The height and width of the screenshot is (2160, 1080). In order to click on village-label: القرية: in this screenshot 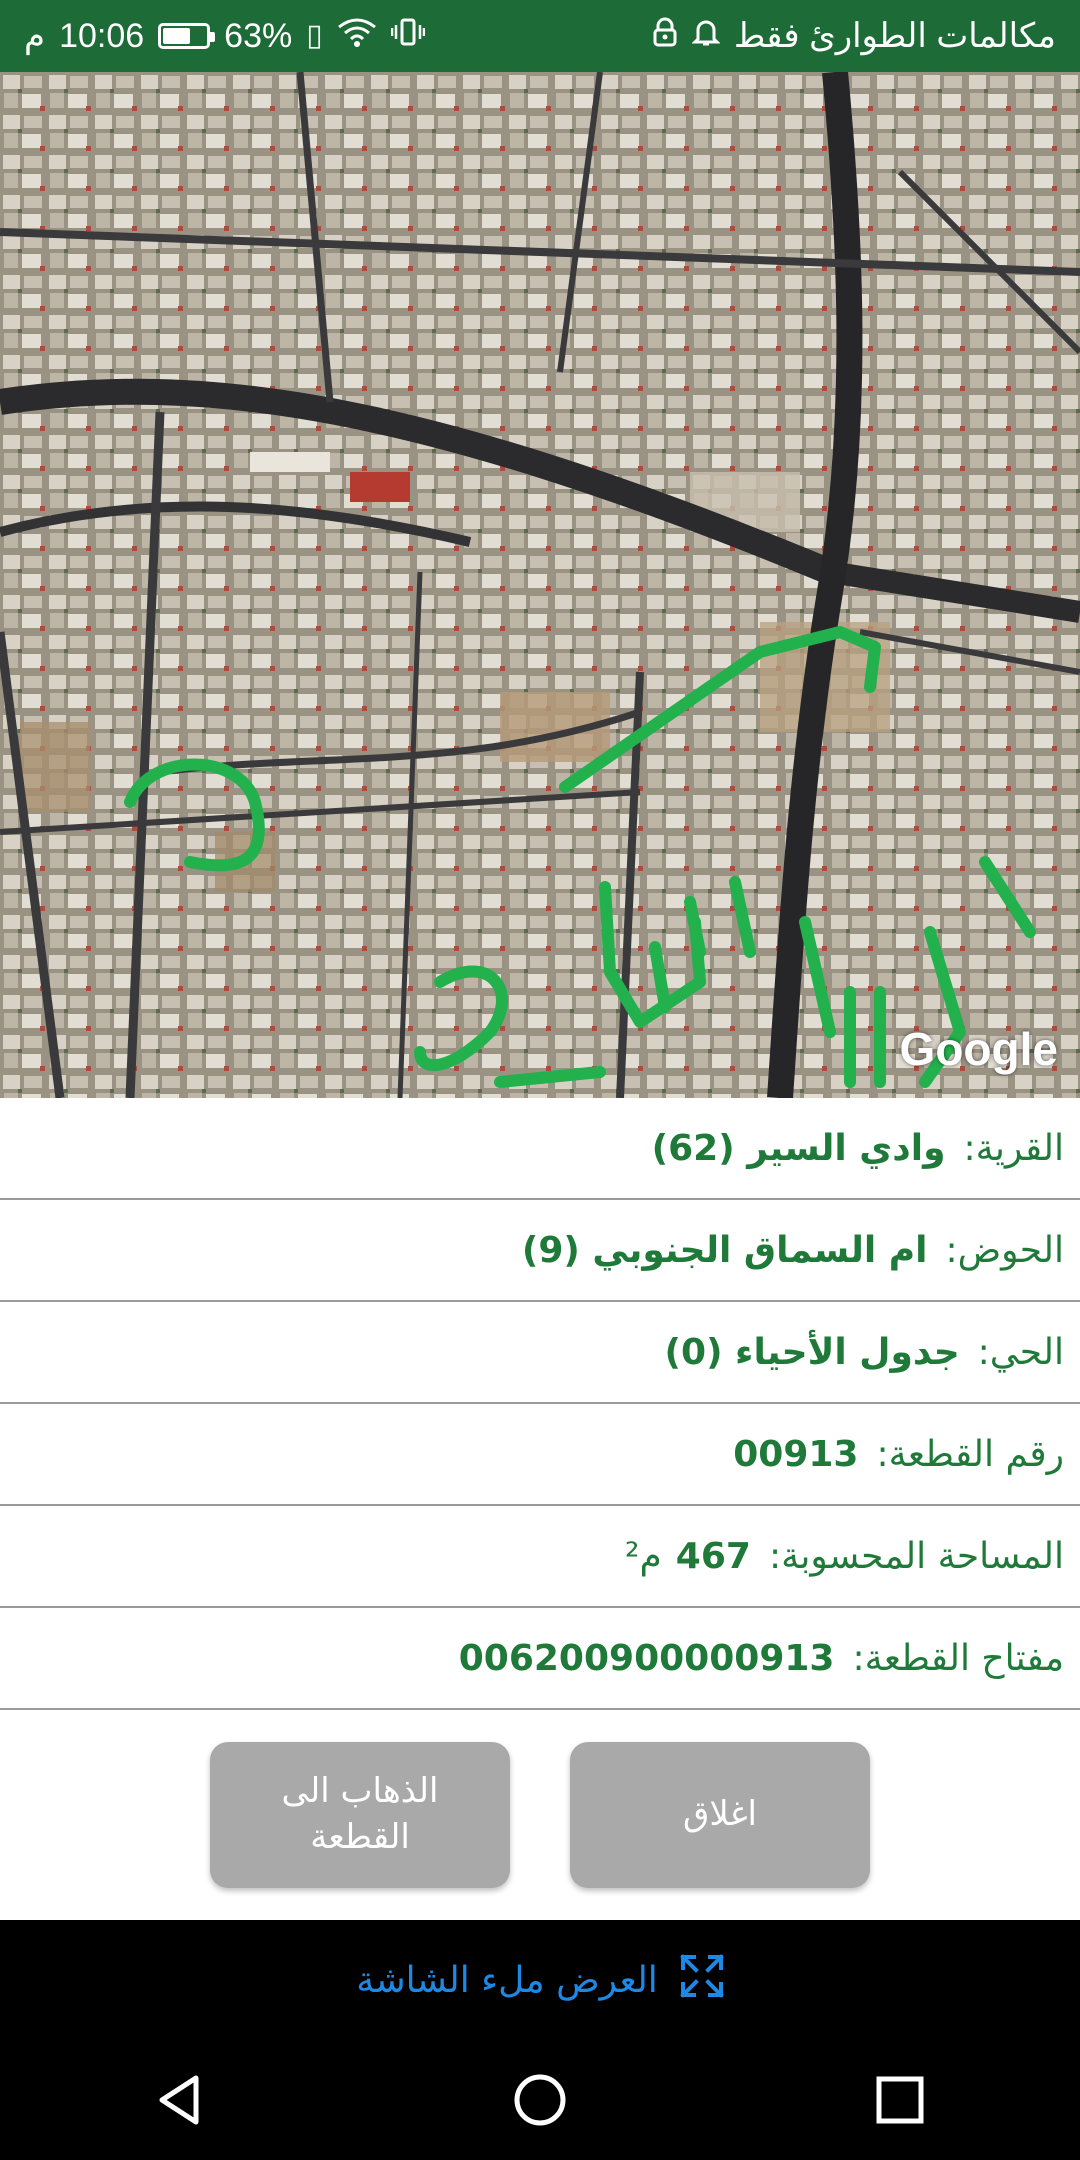, I will do `click(1014, 1148)`.